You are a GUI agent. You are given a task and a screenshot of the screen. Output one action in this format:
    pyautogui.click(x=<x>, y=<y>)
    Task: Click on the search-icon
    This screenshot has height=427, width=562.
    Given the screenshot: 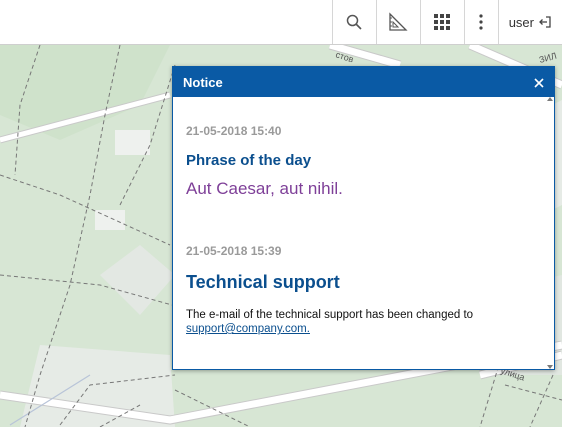 What is the action you would take?
    pyautogui.click(x=354, y=22)
    